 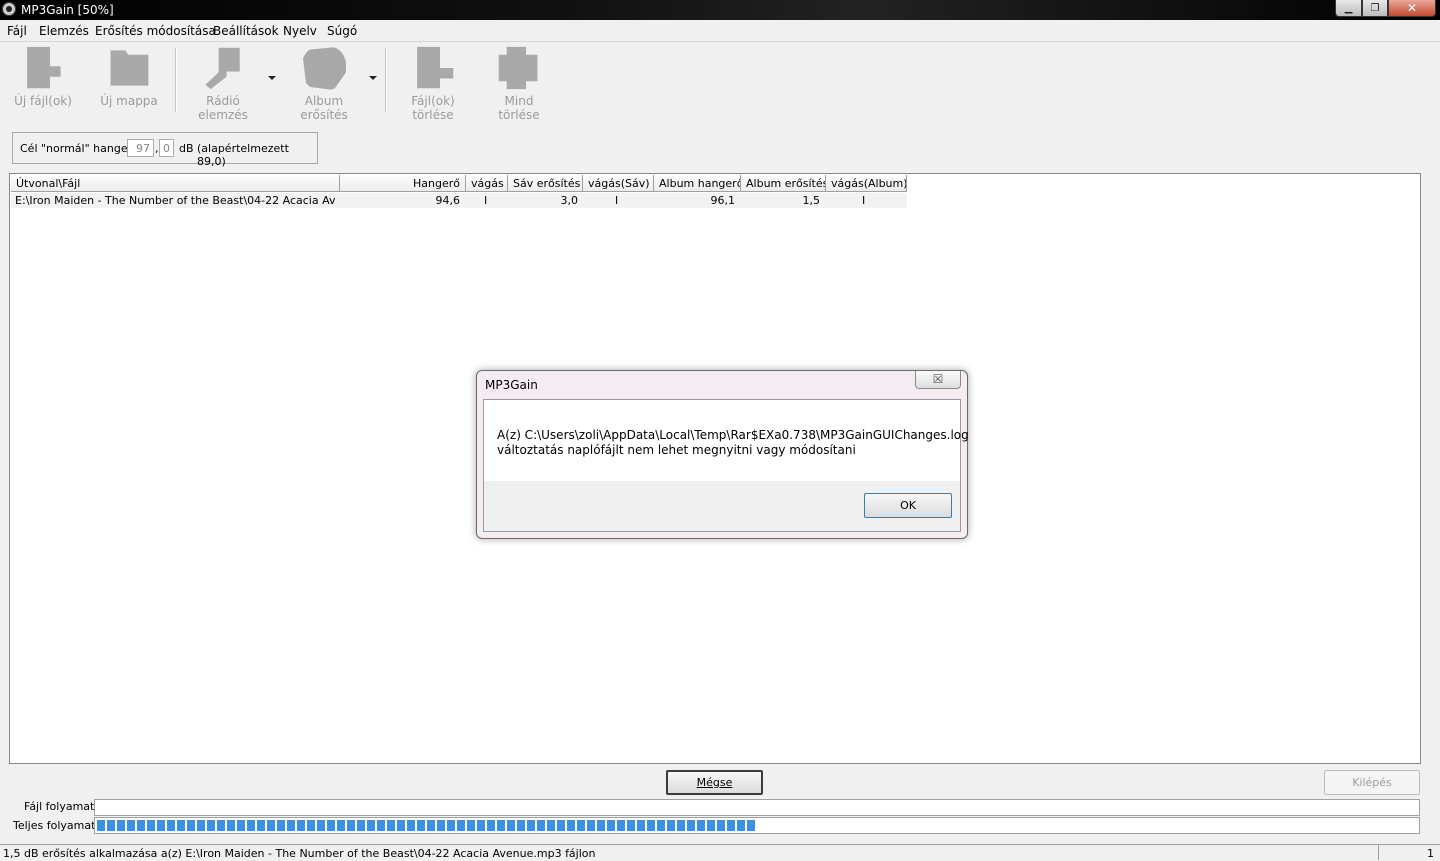 I want to click on cell-track-clipping: I, so click(x=617, y=200).